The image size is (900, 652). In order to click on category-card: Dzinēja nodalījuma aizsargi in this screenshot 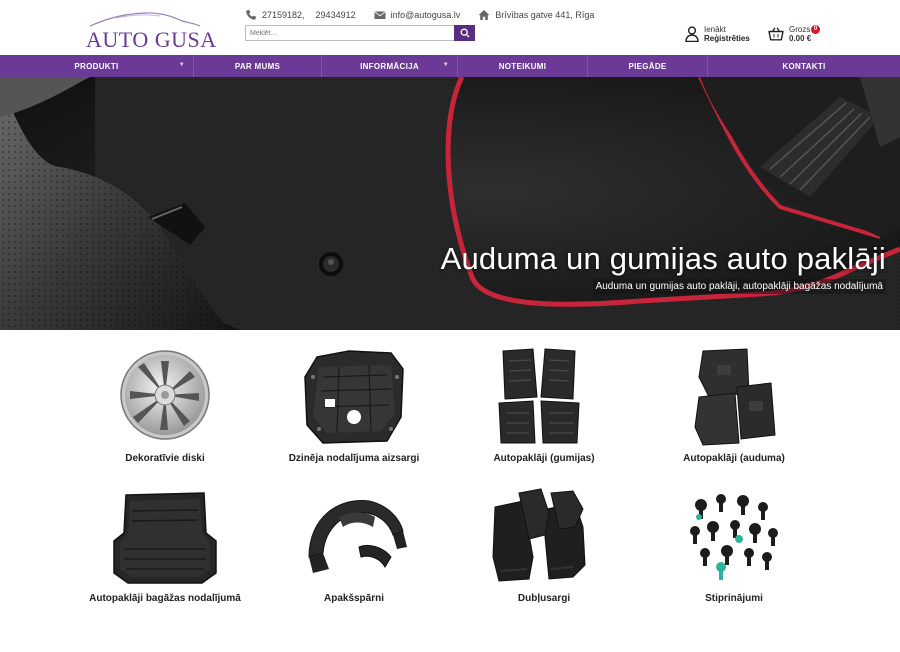, I will do `click(354, 412)`.